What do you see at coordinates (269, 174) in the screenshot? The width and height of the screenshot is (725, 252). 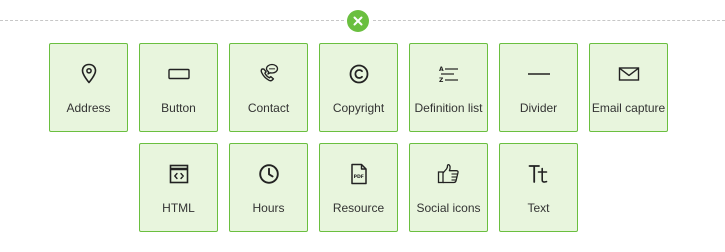 I see `clock-icon` at bounding box center [269, 174].